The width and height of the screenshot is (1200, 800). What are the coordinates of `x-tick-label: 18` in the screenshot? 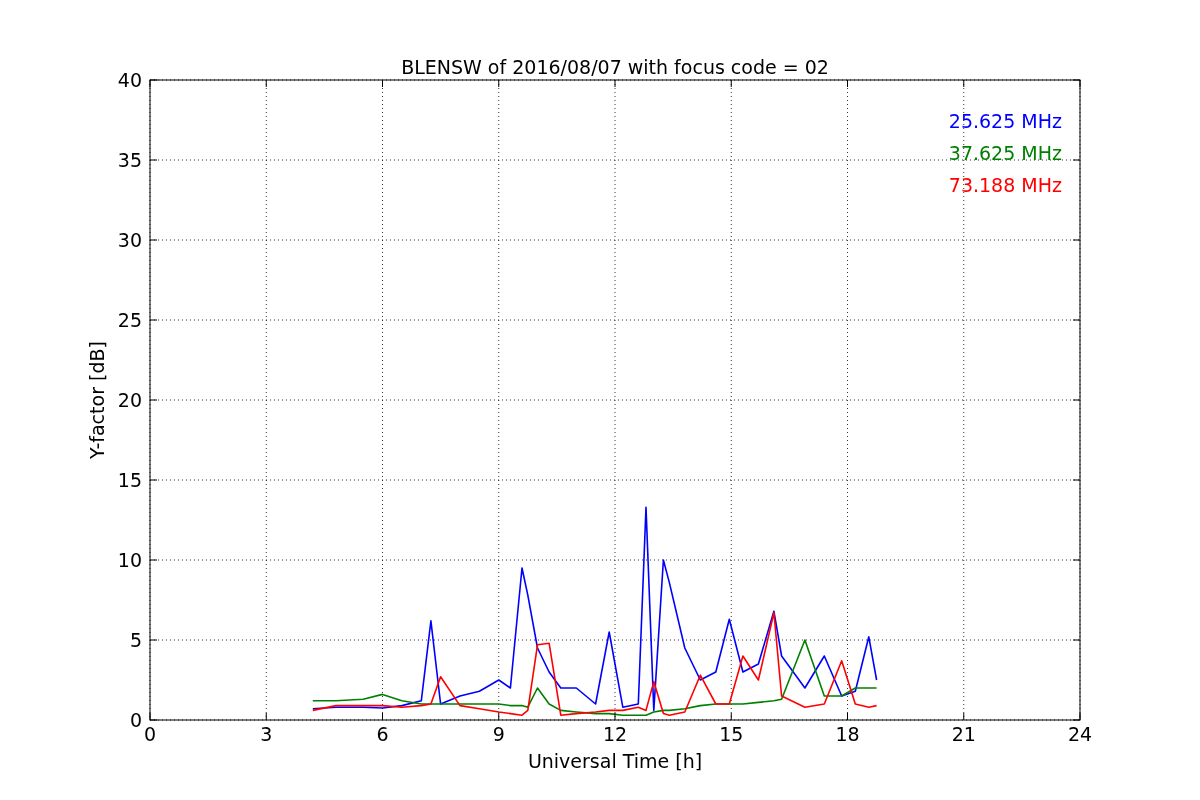 It's located at (847, 734).